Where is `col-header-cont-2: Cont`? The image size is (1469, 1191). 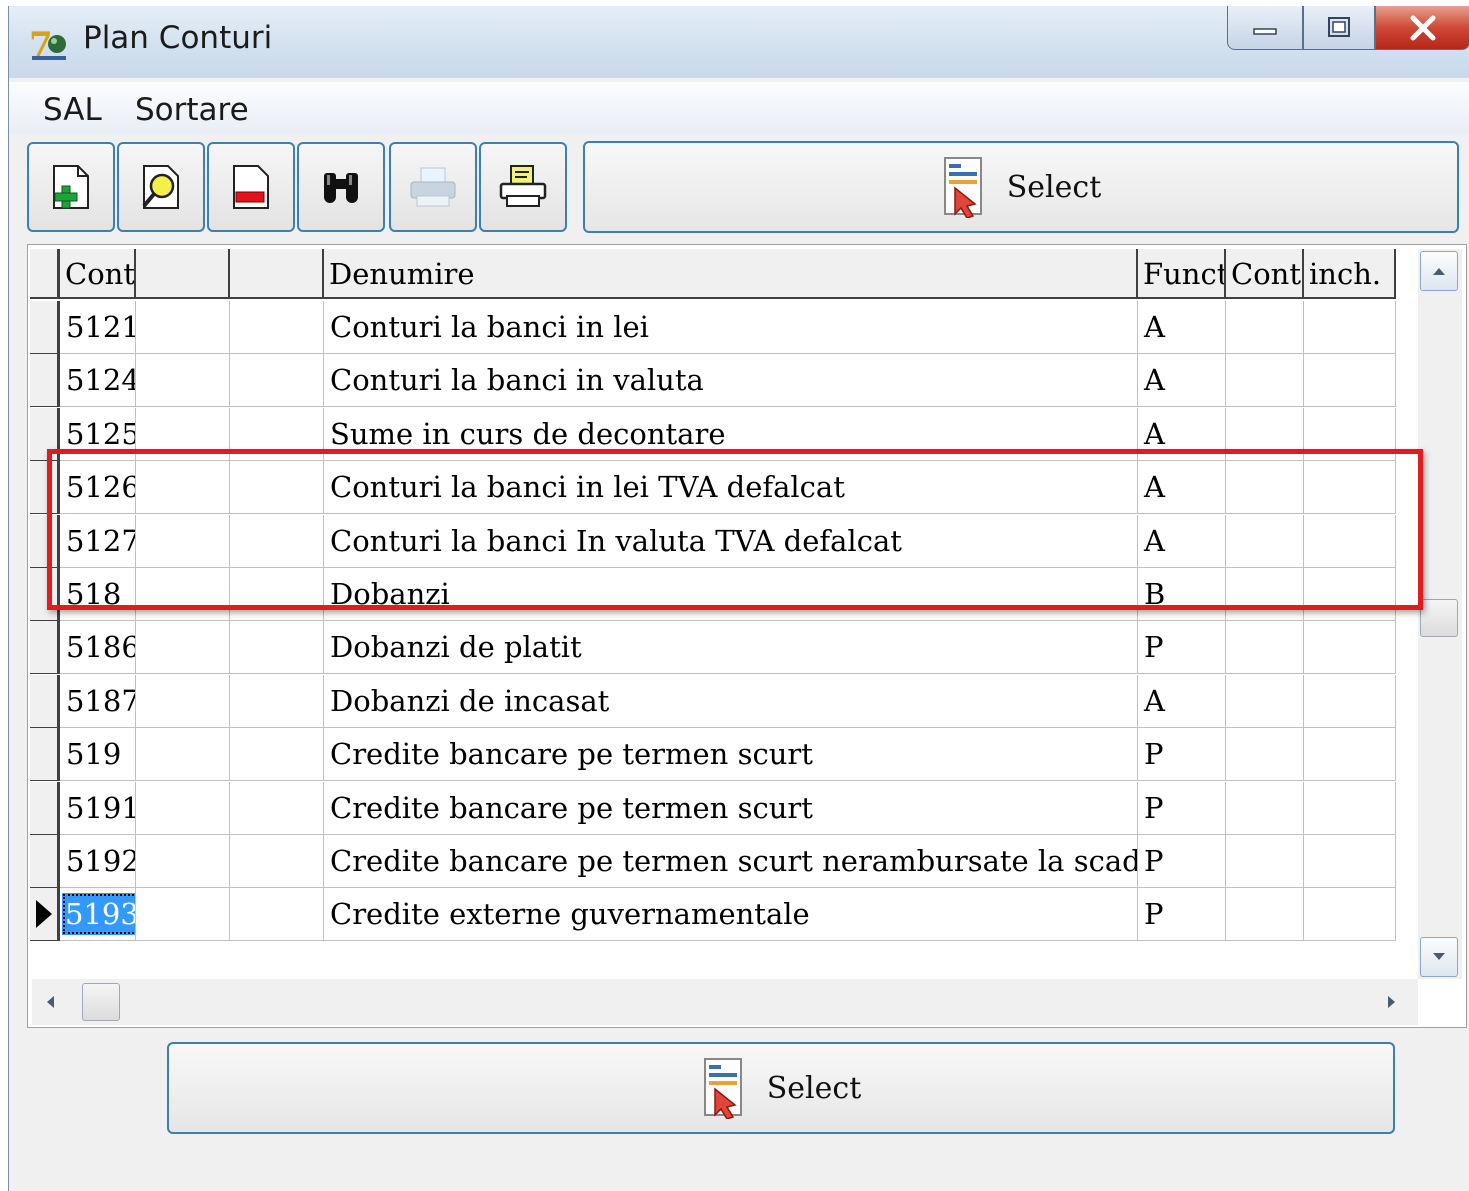
col-header-cont-2: Cont is located at coordinates (1265, 274).